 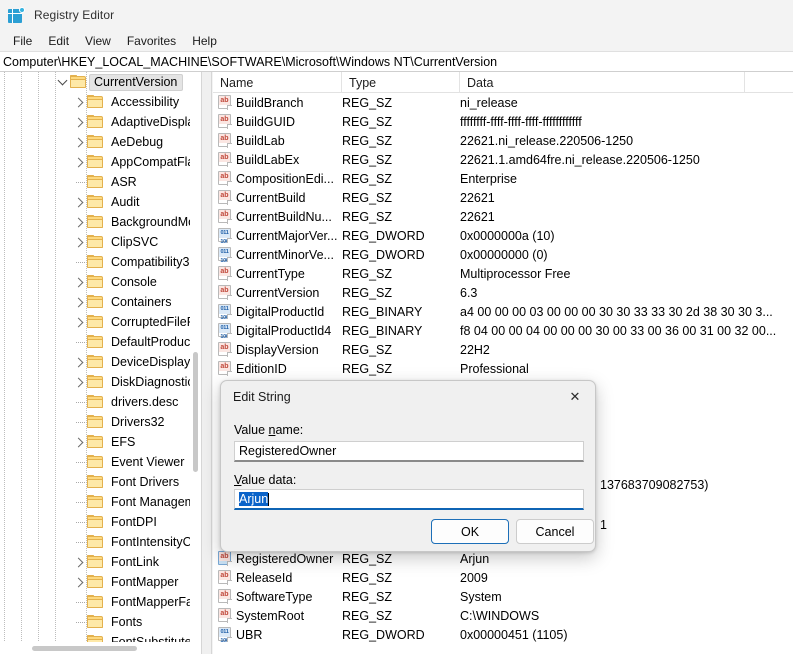 What do you see at coordinates (125, 202) in the screenshot?
I see `tree-item-label: Audit` at bounding box center [125, 202].